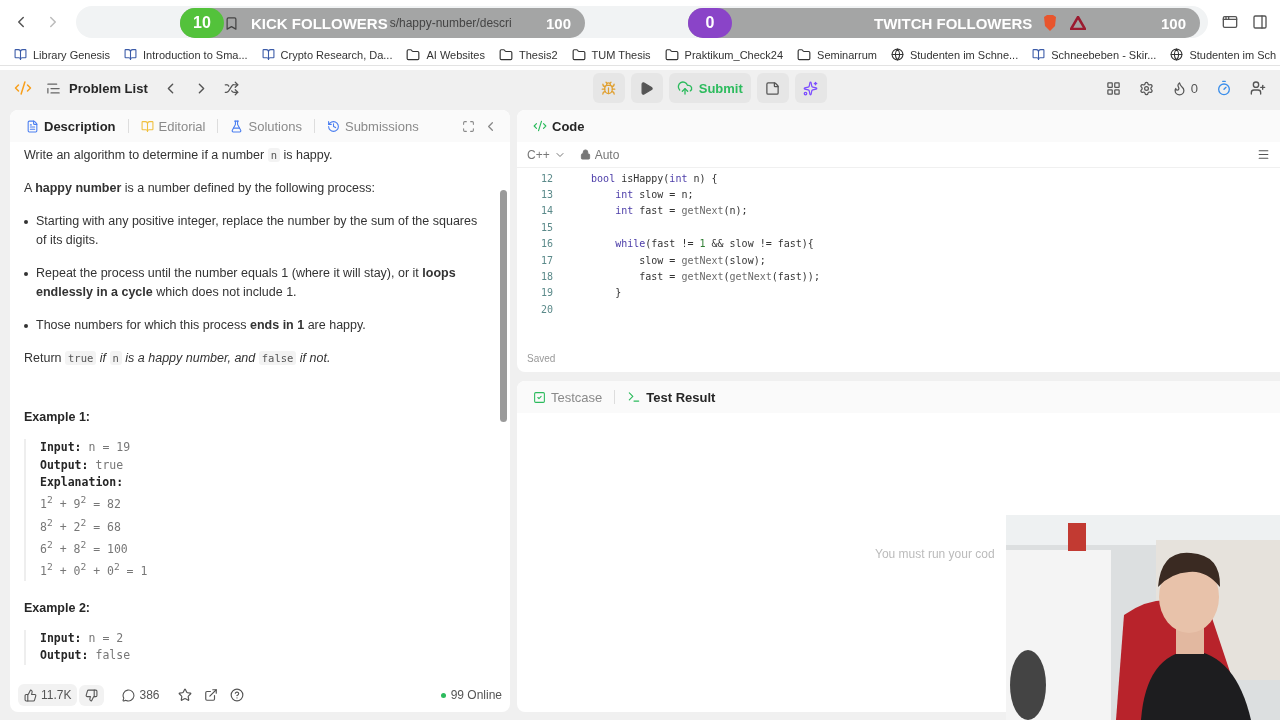  I want to click on bullet-text: Starting with any positive integer, replace the number by the sum of the squares of its digits., so click(257, 231).